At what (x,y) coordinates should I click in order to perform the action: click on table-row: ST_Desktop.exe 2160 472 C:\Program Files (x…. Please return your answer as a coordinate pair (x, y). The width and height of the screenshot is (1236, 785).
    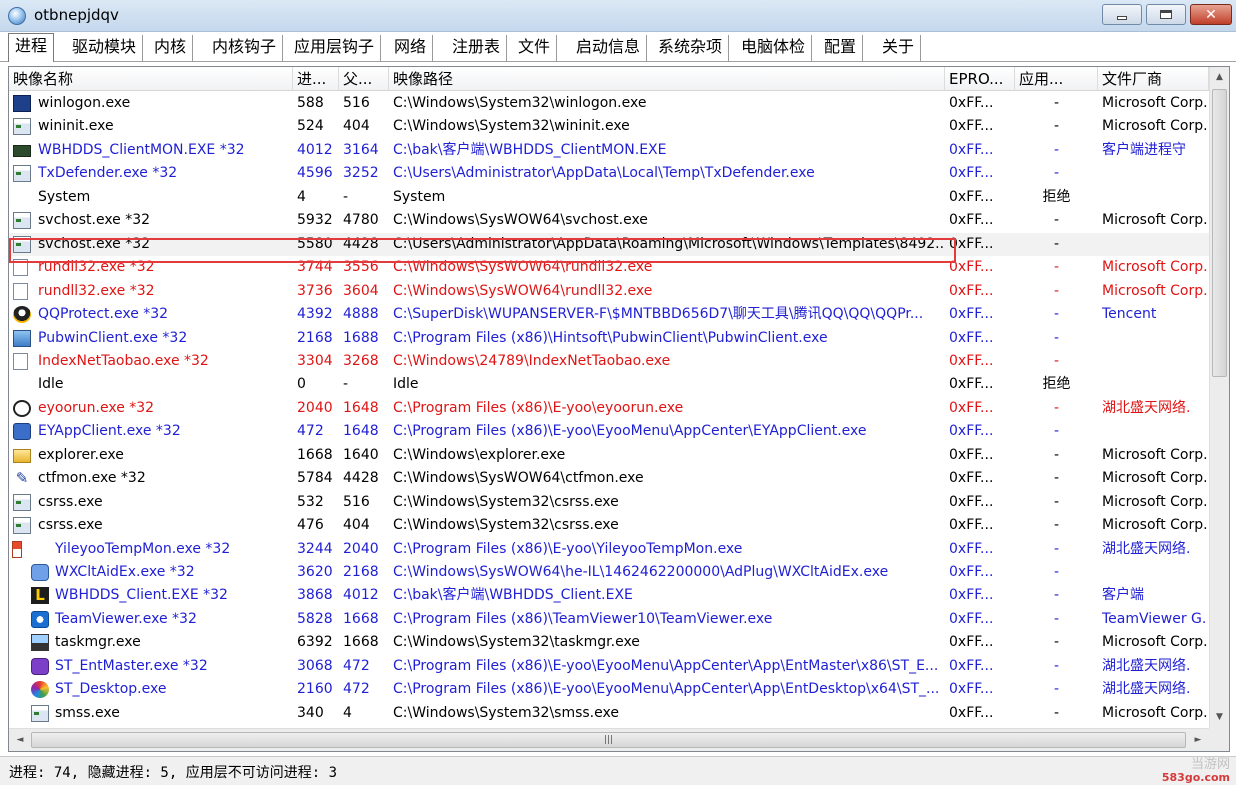
    Looking at the image, I should click on (609, 689).